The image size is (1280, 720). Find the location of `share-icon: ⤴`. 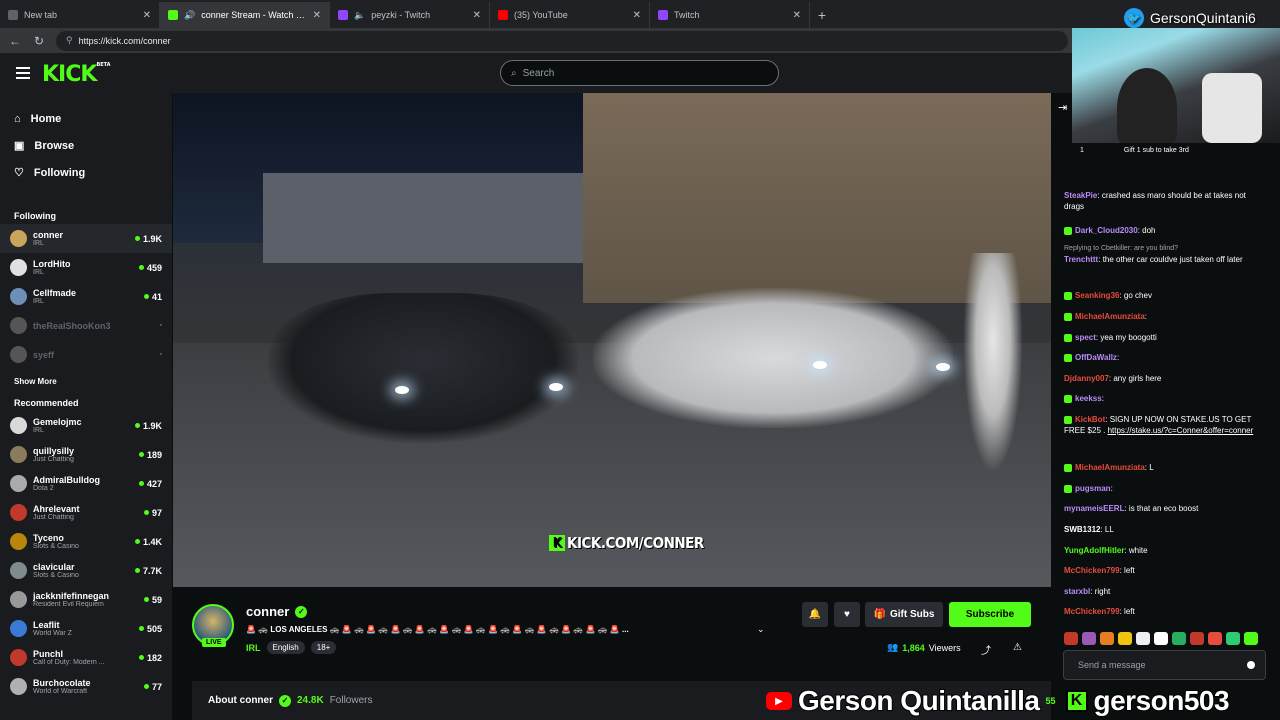

share-icon: ⤴ is located at coordinates (986, 649).